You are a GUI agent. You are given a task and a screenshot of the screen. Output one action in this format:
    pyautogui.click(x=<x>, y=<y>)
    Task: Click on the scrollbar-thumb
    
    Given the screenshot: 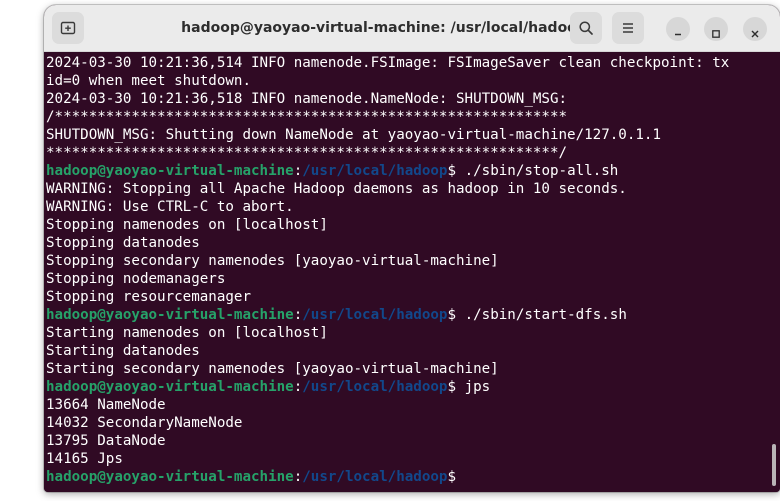 What is the action you would take?
    pyautogui.click(x=774, y=465)
    